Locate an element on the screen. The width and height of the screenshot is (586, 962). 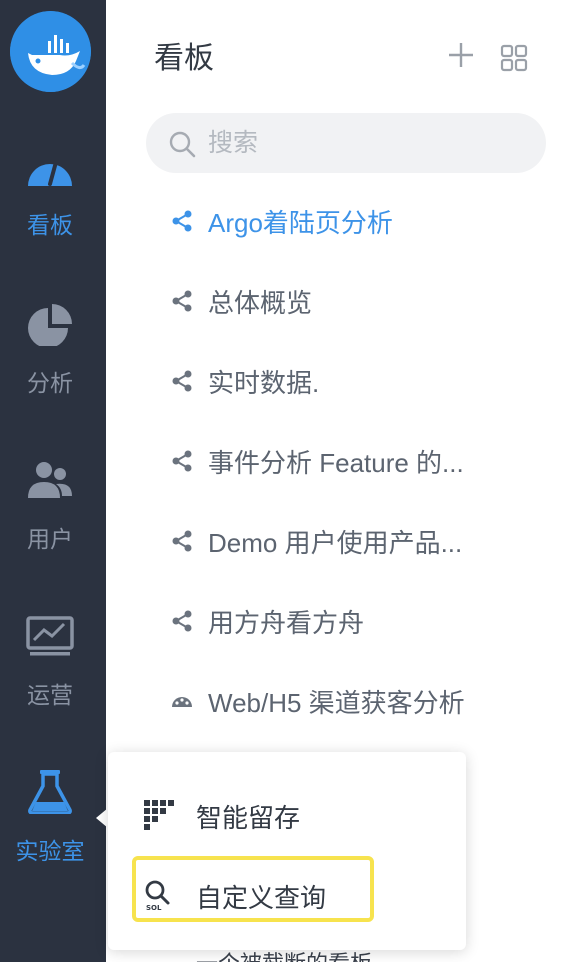
whale-logo-icon is located at coordinates (50, 51).